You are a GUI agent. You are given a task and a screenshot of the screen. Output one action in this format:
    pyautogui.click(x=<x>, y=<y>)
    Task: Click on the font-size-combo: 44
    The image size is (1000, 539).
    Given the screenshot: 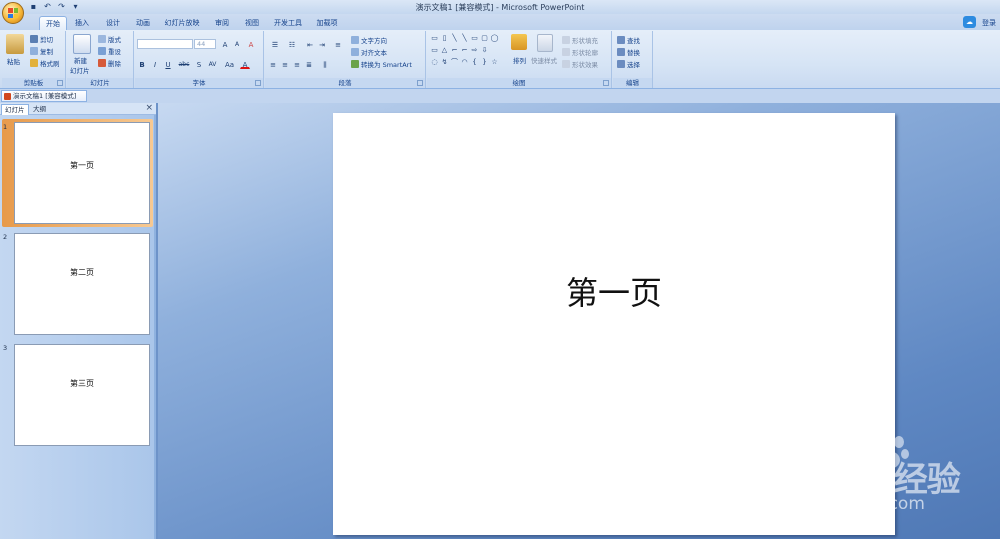 What is the action you would take?
    pyautogui.click(x=205, y=44)
    